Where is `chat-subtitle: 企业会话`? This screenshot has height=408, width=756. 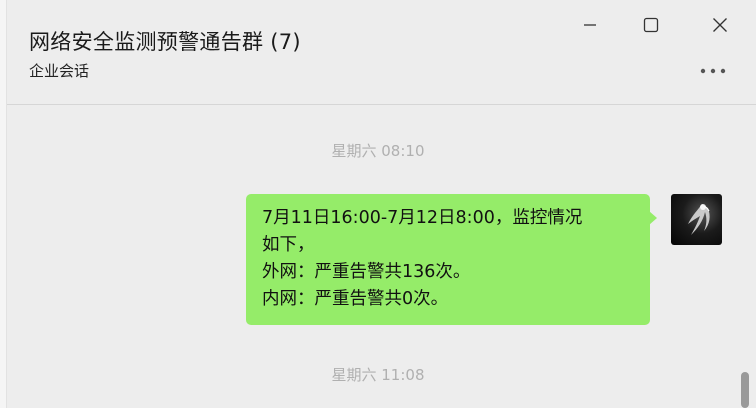
chat-subtitle: 企业会话 is located at coordinates (59, 71).